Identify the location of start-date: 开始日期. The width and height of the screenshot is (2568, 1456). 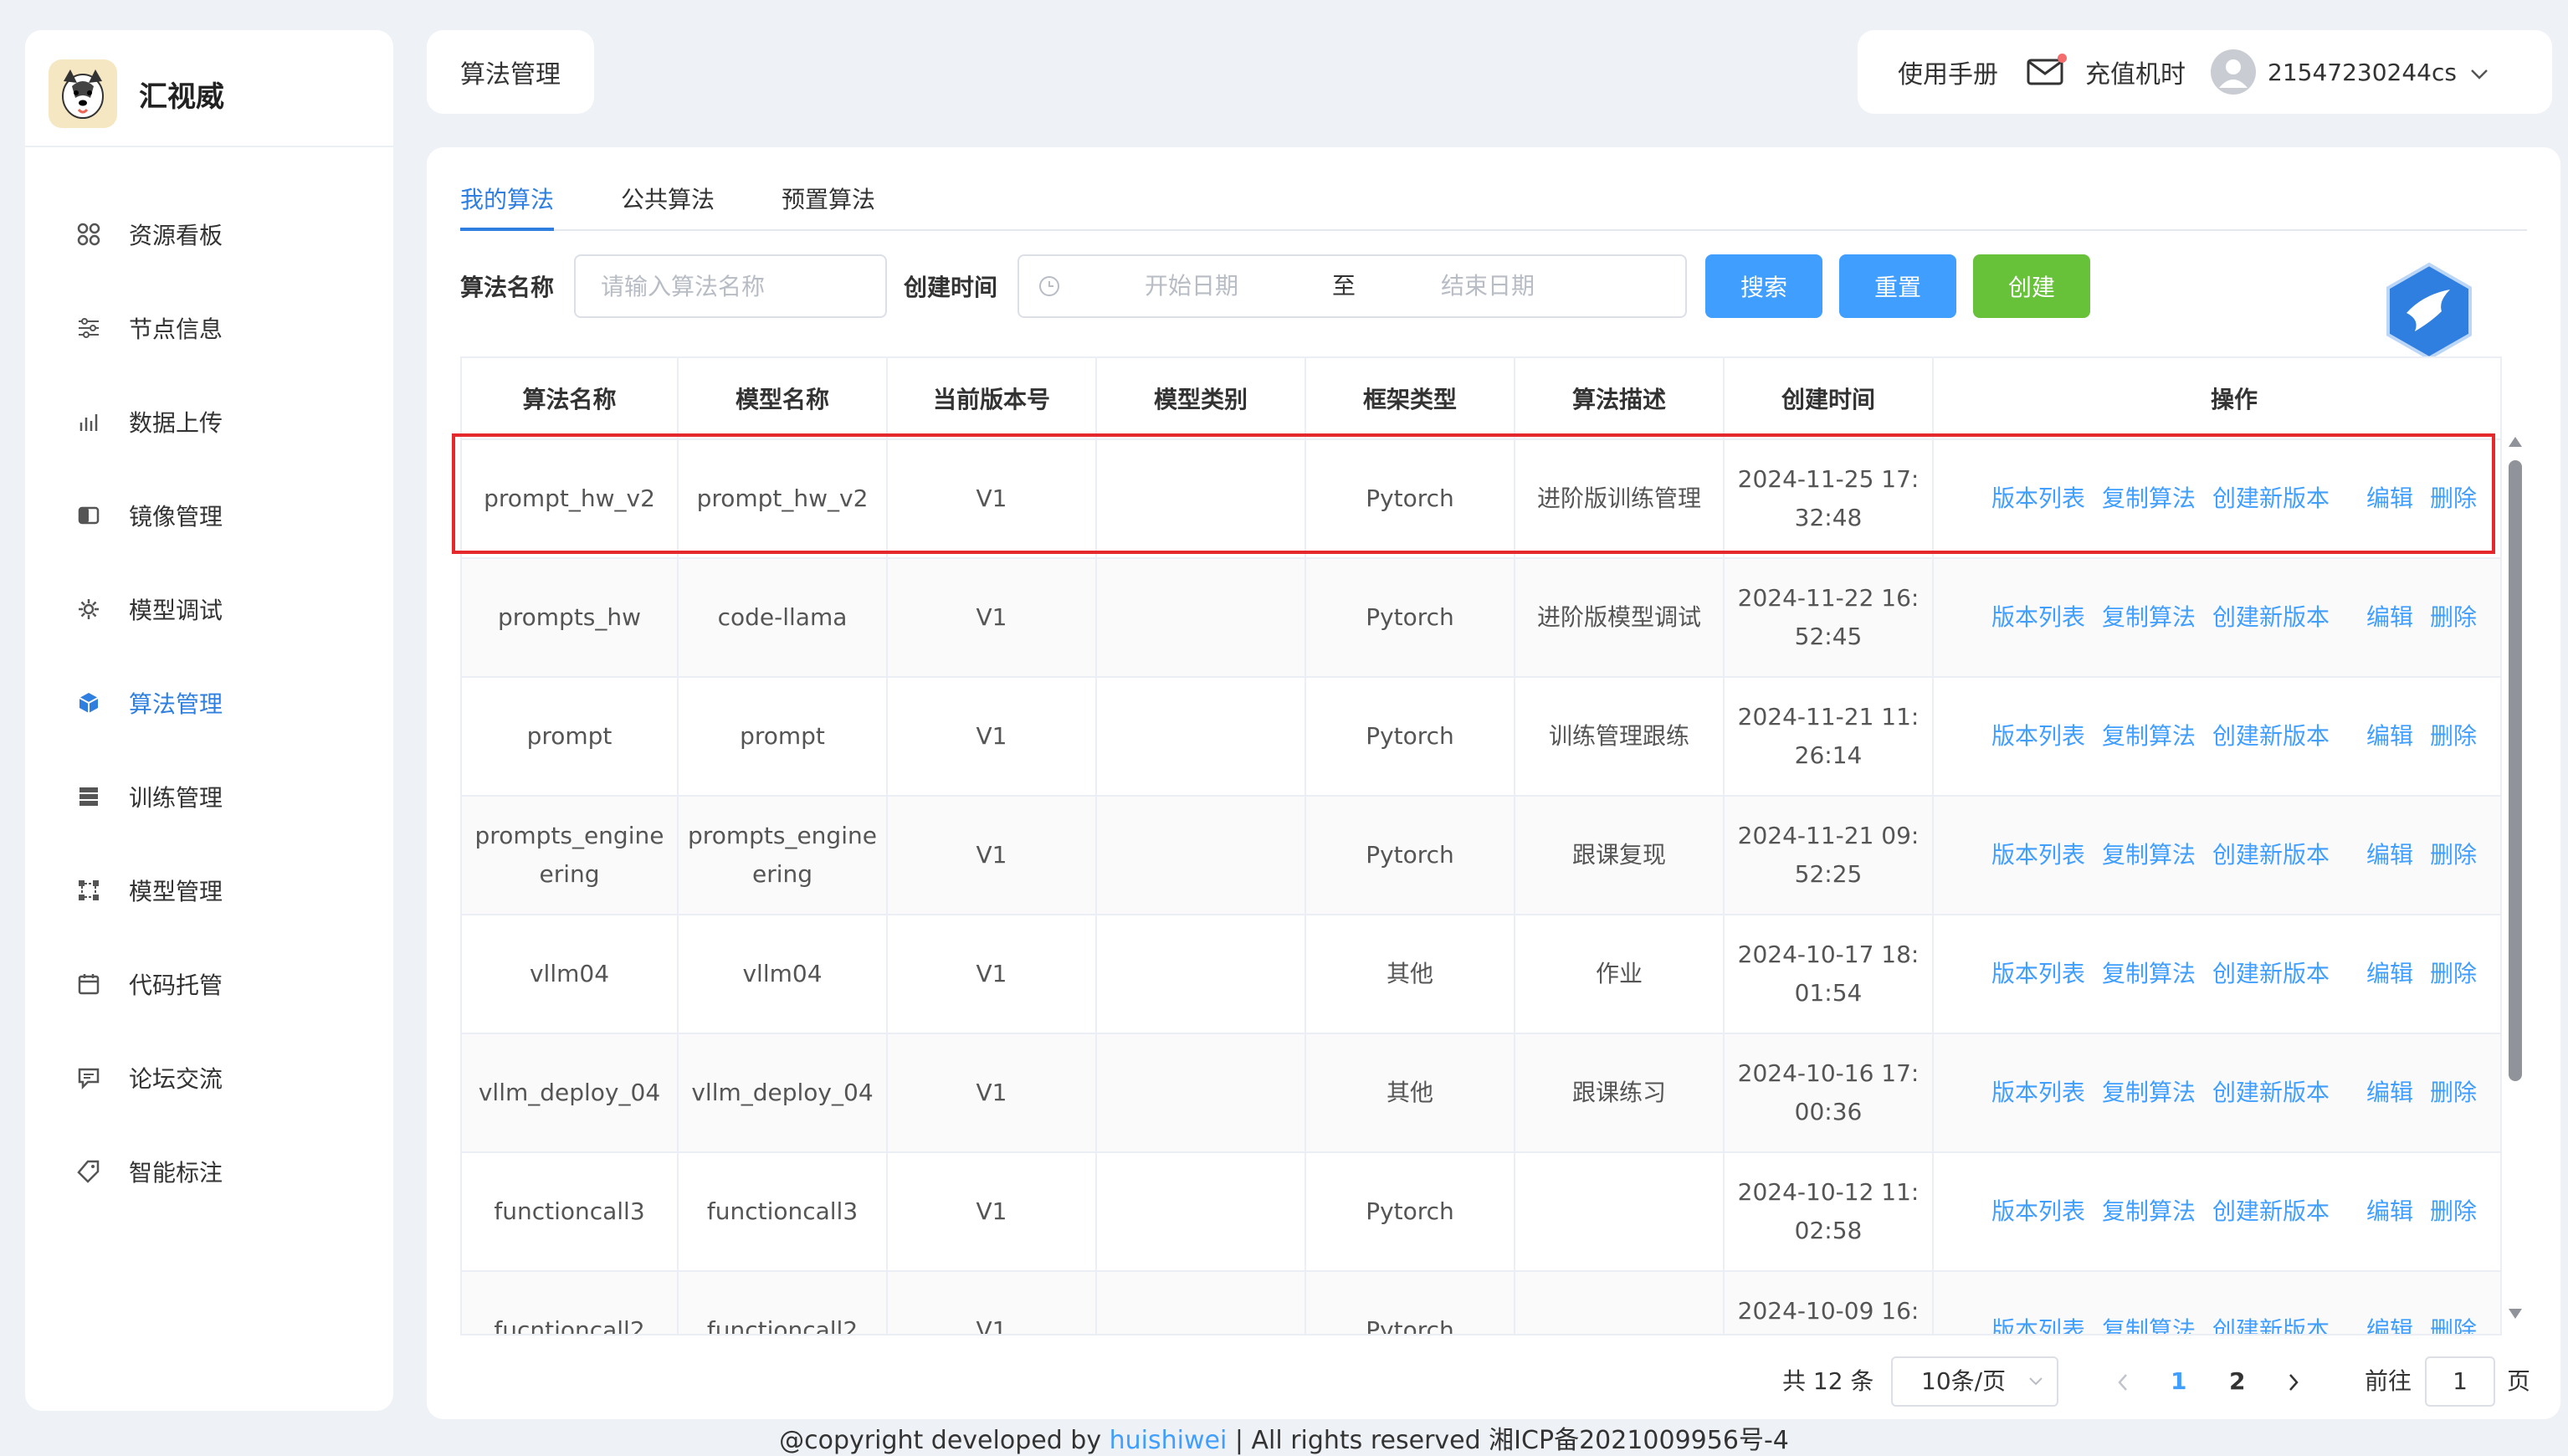
(1191, 286).